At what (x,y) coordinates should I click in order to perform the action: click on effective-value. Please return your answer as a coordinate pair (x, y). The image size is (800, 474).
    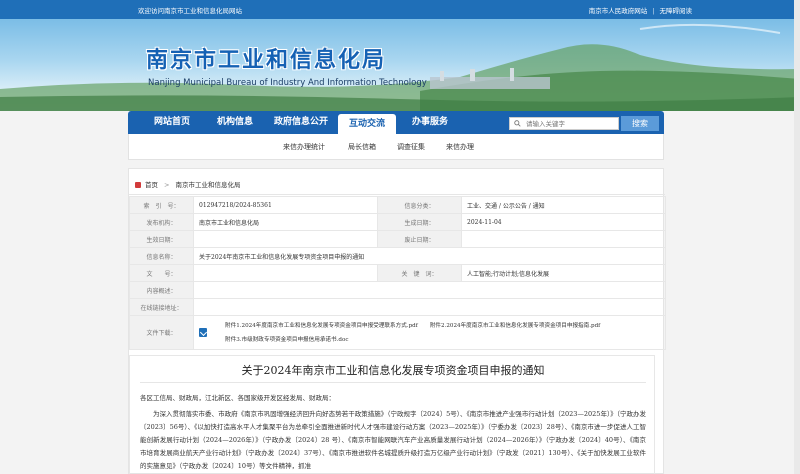
    Looking at the image, I should click on (285, 239).